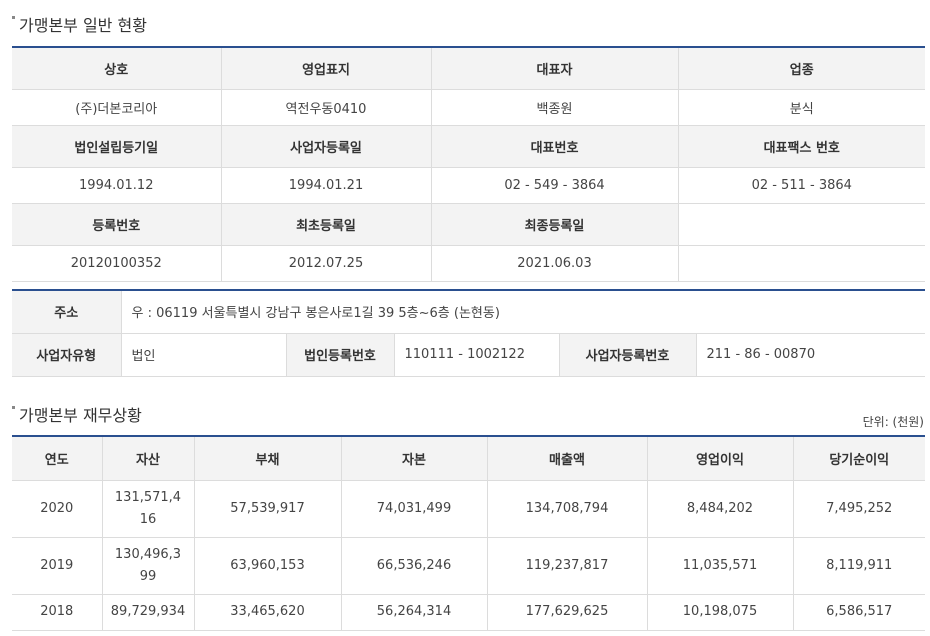  Describe the element at coordinates (554, 146) in the screenshot. I see `header-phone: 대표번호` at that location.